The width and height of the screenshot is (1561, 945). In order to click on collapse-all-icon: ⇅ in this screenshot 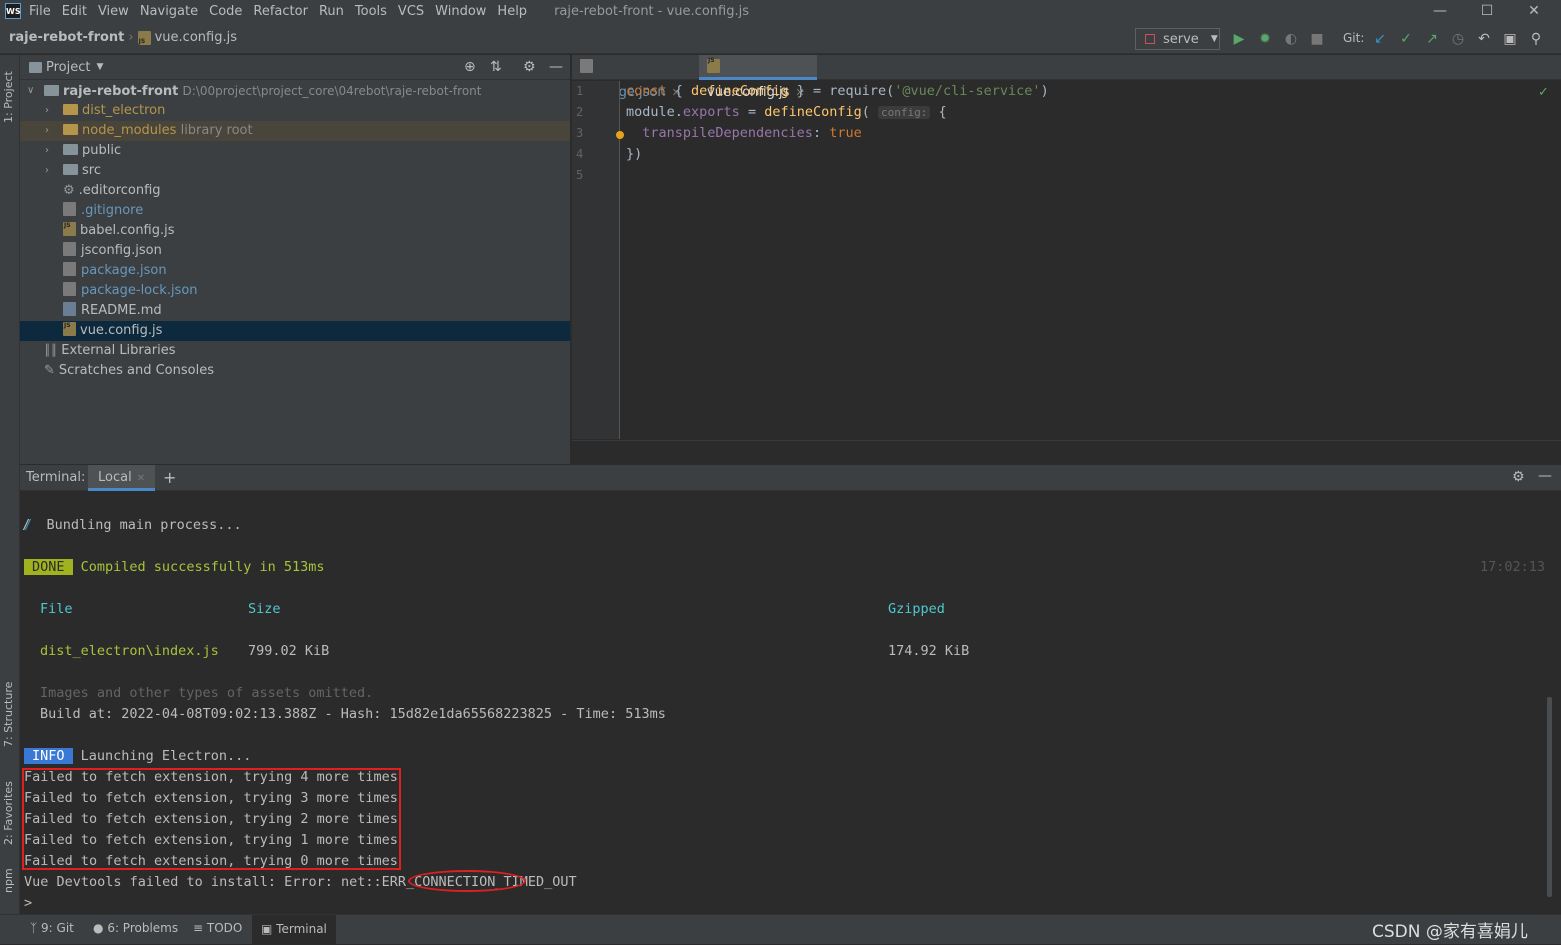, I will do `click(496, 67)`.